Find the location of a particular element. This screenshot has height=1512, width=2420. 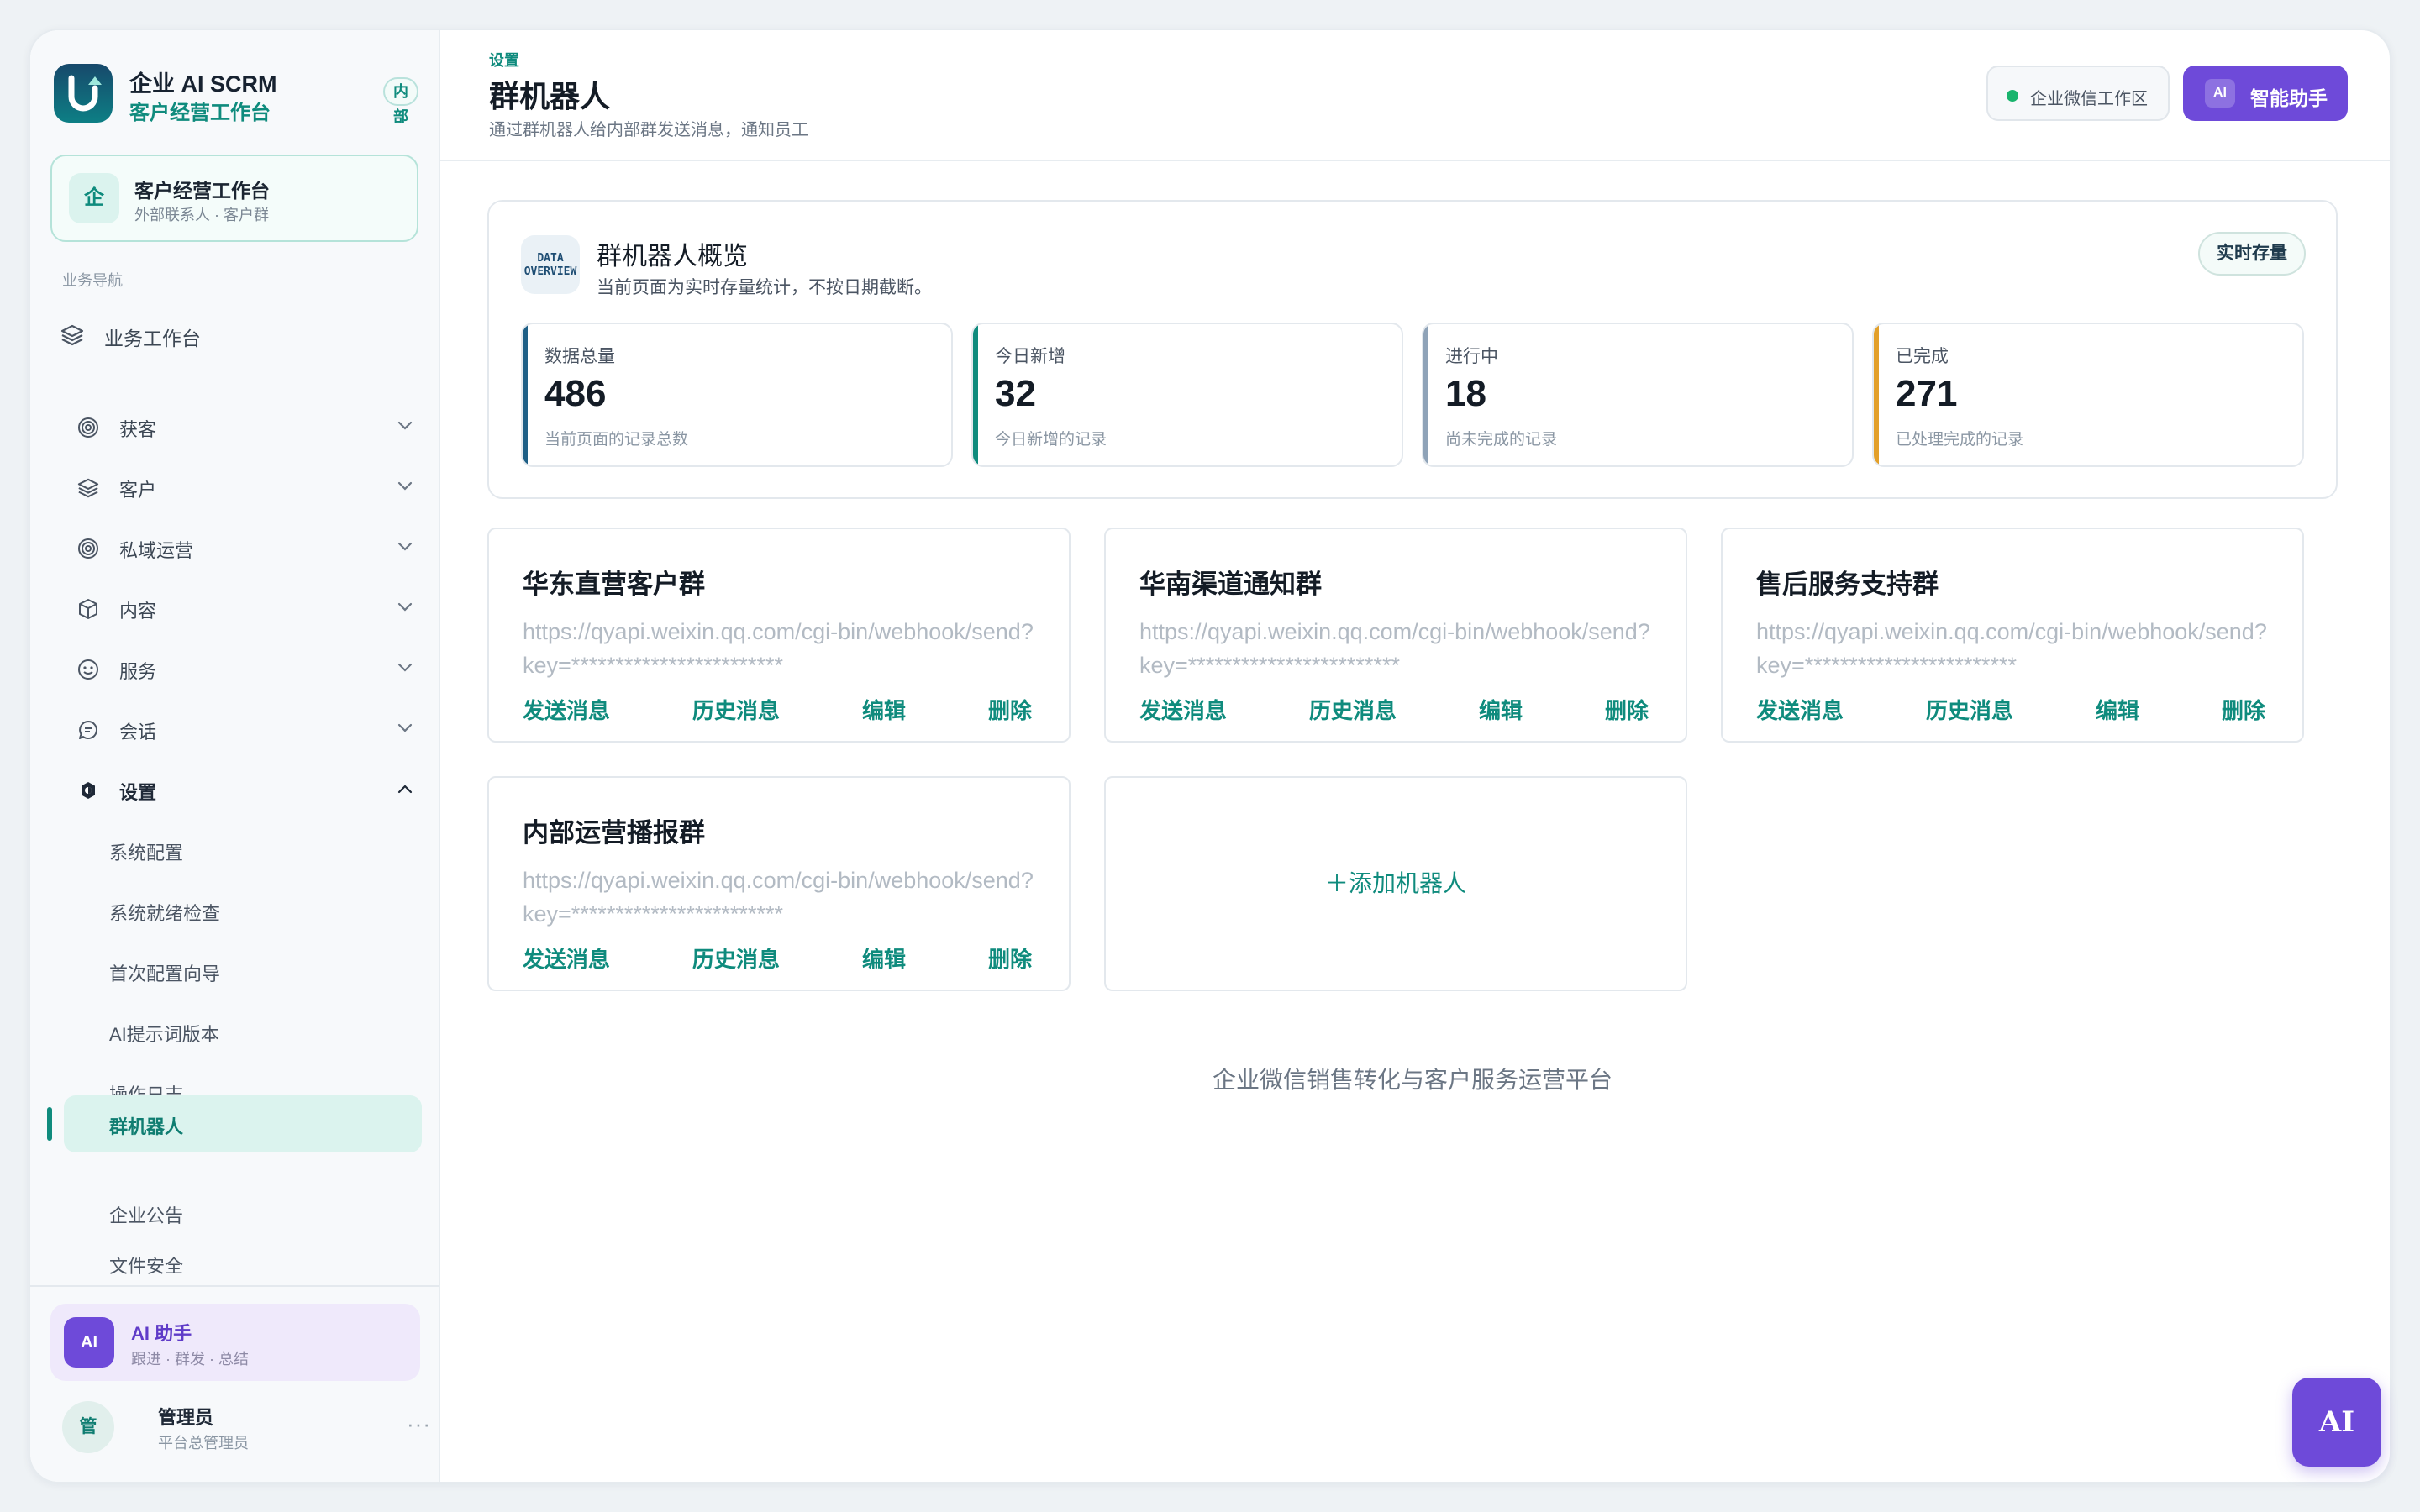

more-options-icon: ··· is located at coordinates (419, 1424).